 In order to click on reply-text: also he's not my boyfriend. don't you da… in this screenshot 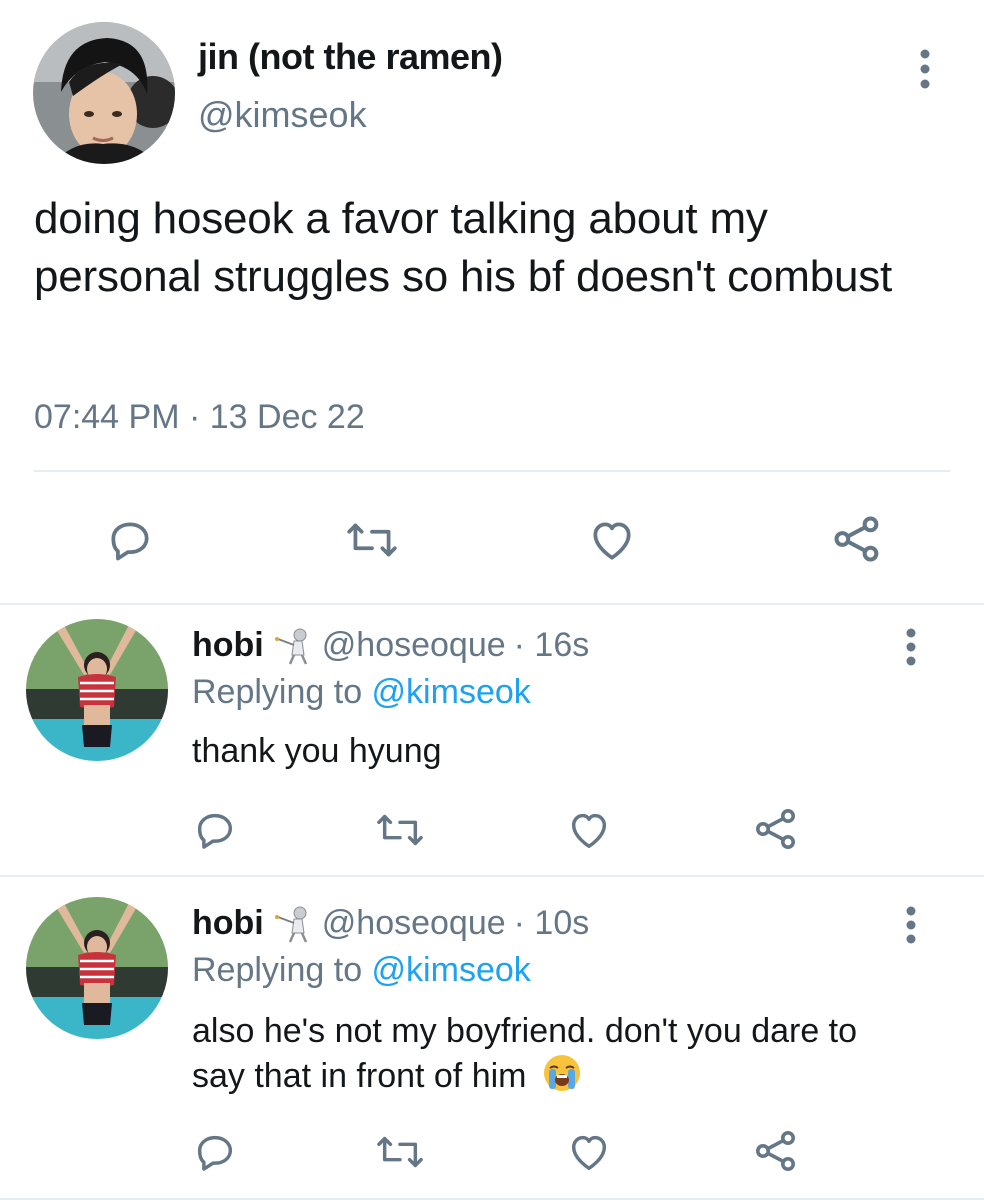, I will do `click(525, 1053)`.